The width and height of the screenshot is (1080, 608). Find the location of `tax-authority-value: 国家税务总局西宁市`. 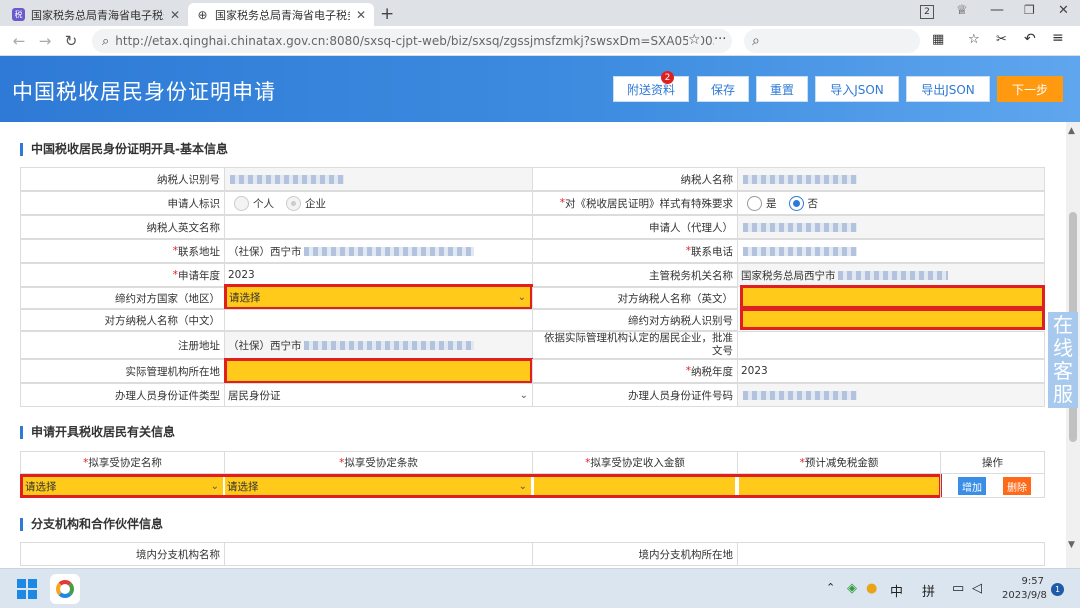

tax-authority-value: 国家税务总局西宁市 is located at coordinates (891, 275).